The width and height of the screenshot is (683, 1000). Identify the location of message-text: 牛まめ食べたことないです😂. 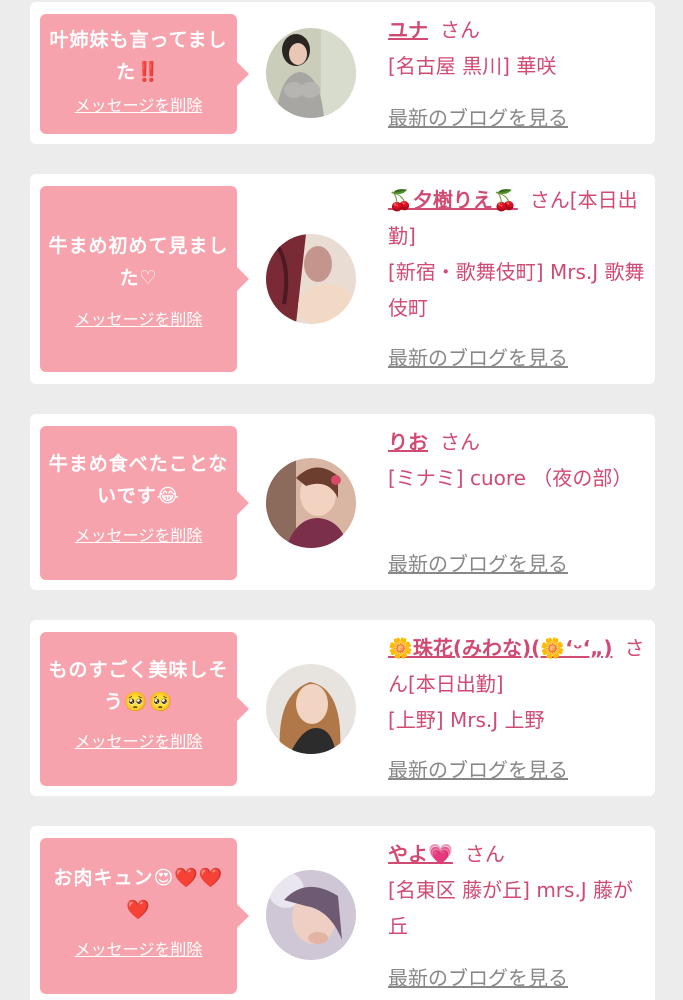
(138, 480).